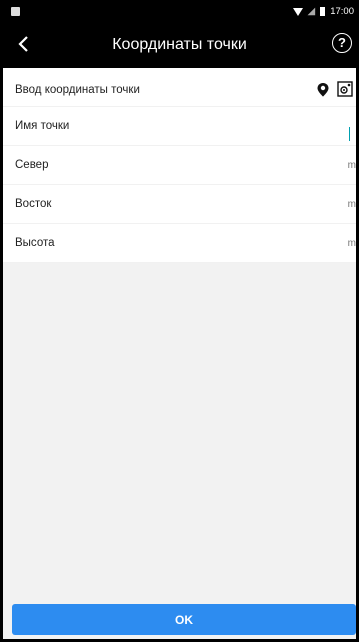 The height and width of the screenshot is (642, 359). What do you see at coordinates (42, 126) in the screenshot?
I see `point-name-label: Имя точки` at bounding box center [42, 126].